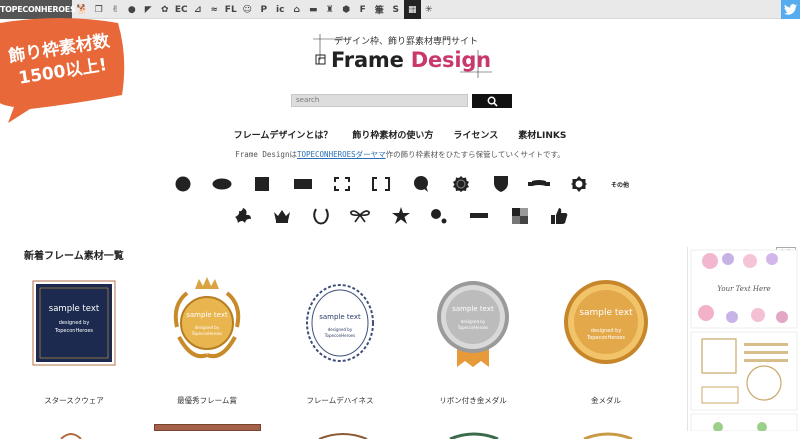 The width and height of the screenshot is (800, 443). Describe the element at coordinates (406, 42) in the screenshot. I see `logo-tagline: デザイン枠、飾り罫素材専門サイト` at that location.